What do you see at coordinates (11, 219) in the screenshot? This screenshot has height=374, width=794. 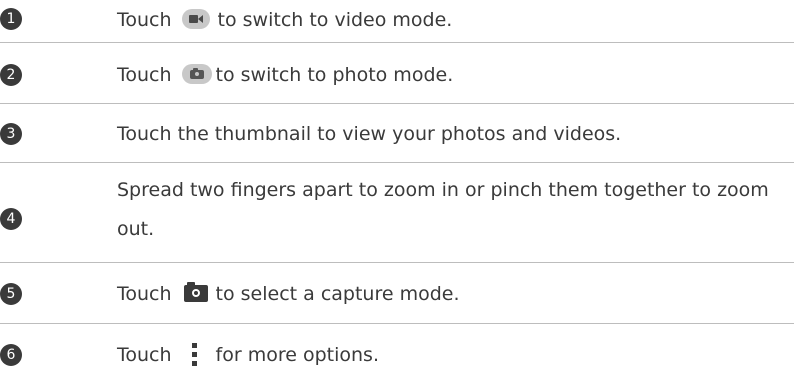 I see `step-number-badge: 4` at bounding box center [11, 219].